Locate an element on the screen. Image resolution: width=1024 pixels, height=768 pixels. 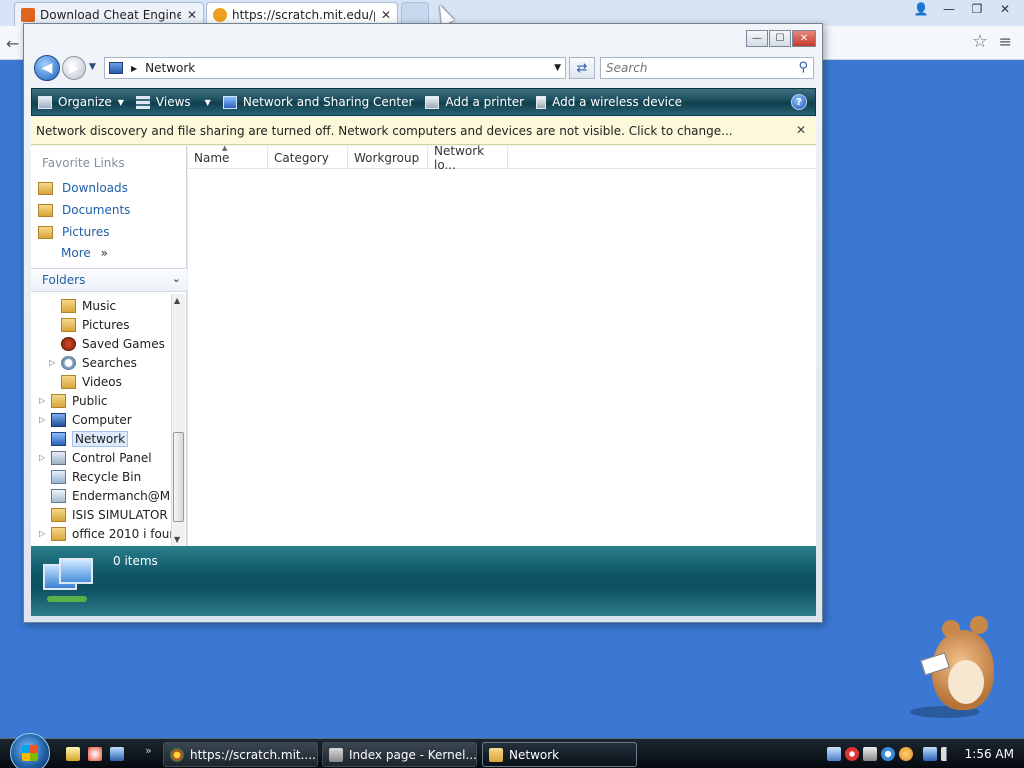
favorite-link-pictures: Pictures is located at coordinates (74, 232).